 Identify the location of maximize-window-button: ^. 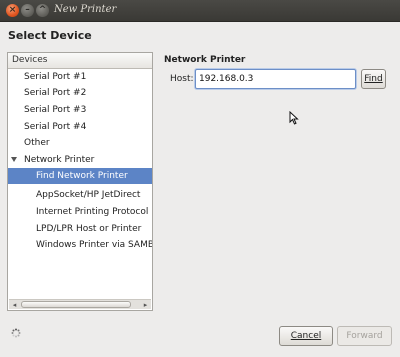
(42, 10).